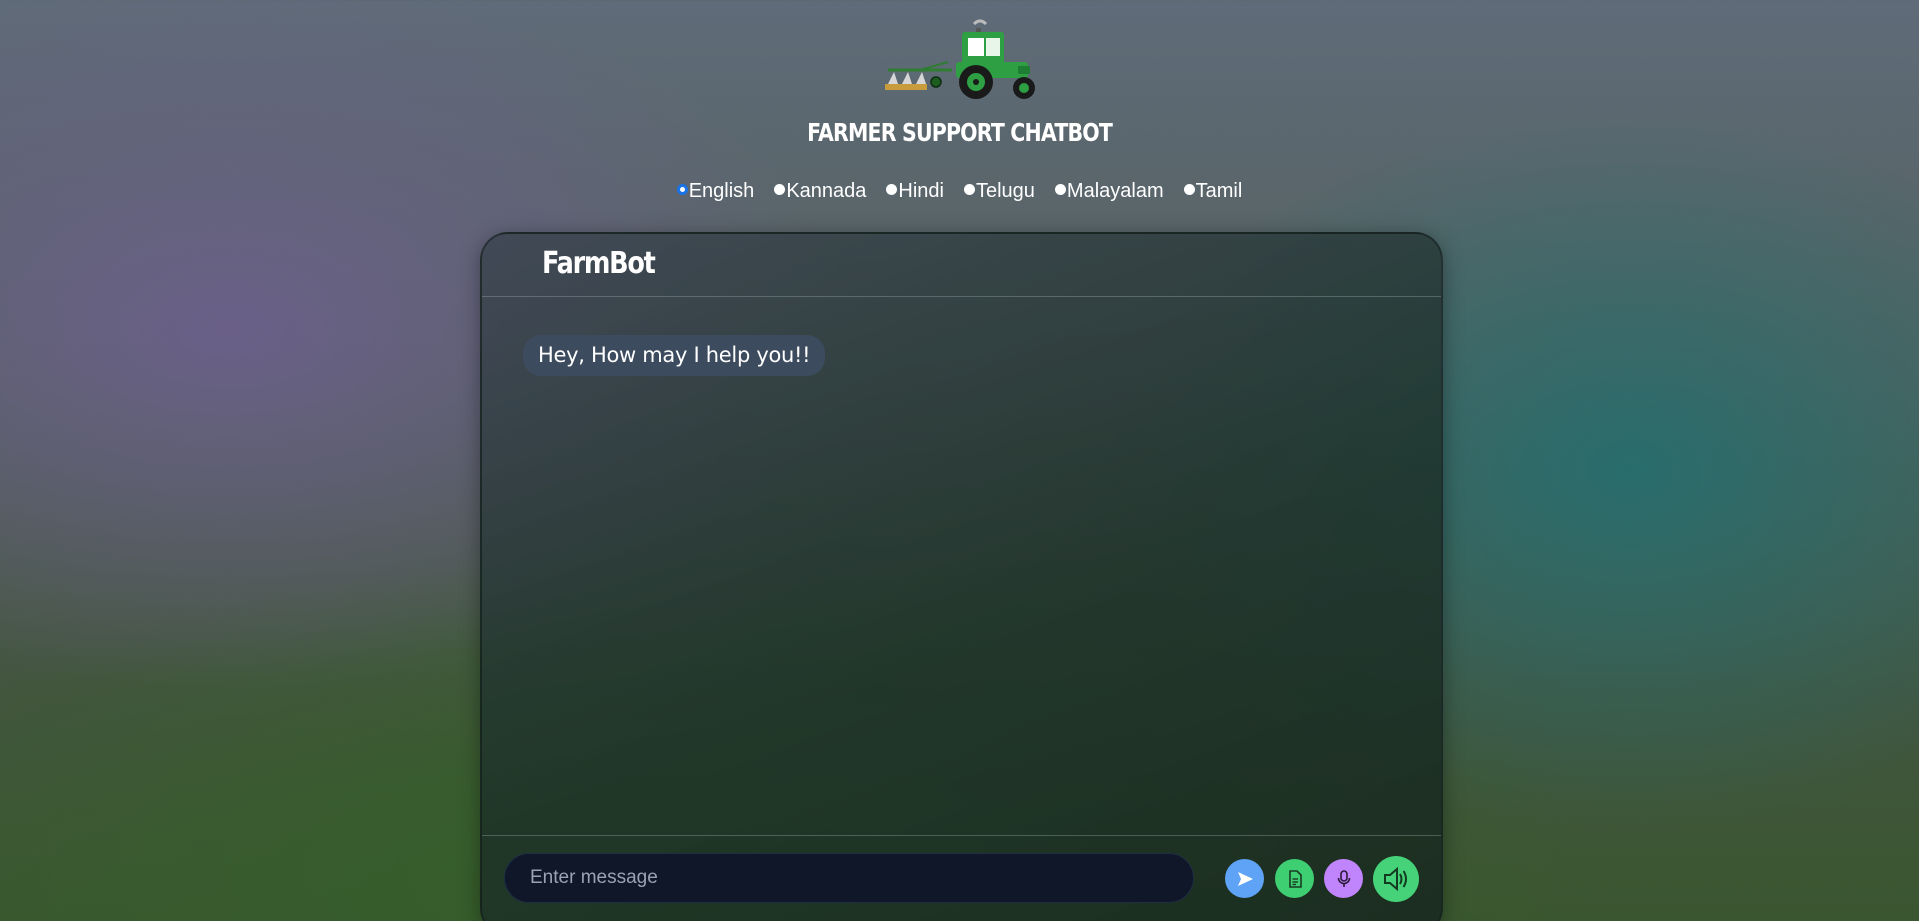 The height and width of the screenshot is (921, 1919). What do you see at coordinates (682, 189) in the screenshot?
I see `radio-checked-icon` at bounding box center [682, 189].